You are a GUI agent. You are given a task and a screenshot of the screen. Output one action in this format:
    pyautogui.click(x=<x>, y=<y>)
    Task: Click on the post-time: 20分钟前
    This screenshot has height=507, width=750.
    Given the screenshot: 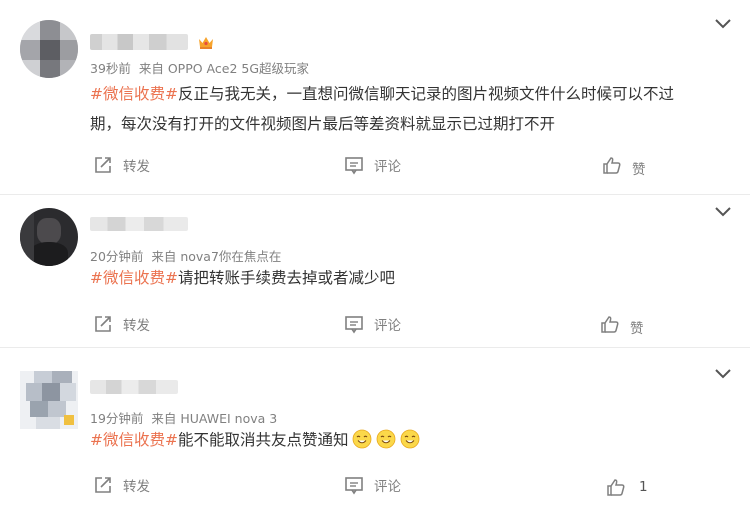 What is the action you would take?
    pyautogui.click(x=116, y=256)
    